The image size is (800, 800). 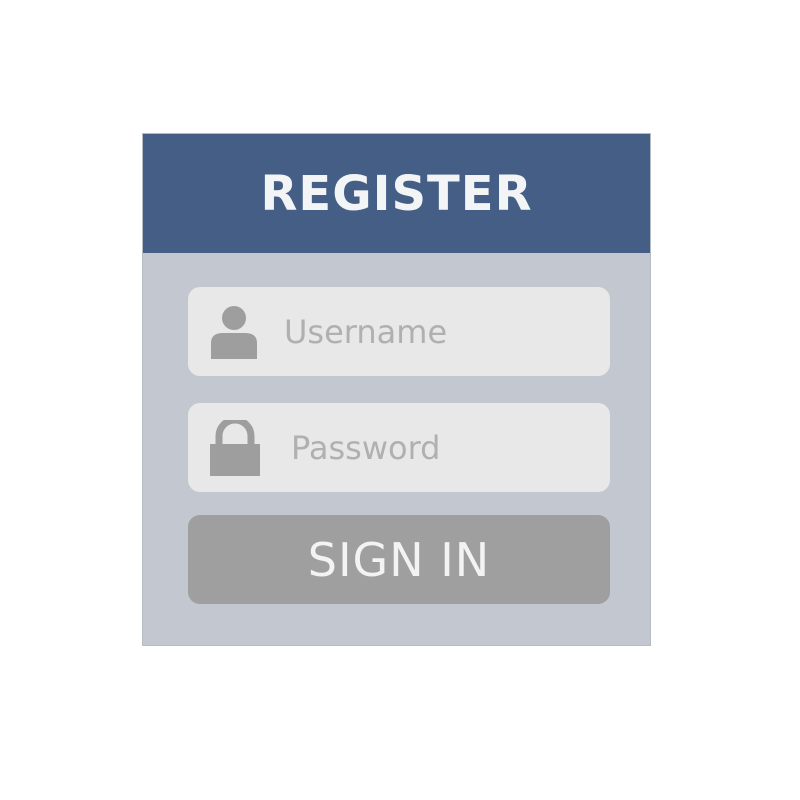 What do you see at coordinates (439, 331) in the screenshot?
I see `username-input` at bounding box center [439, 331].